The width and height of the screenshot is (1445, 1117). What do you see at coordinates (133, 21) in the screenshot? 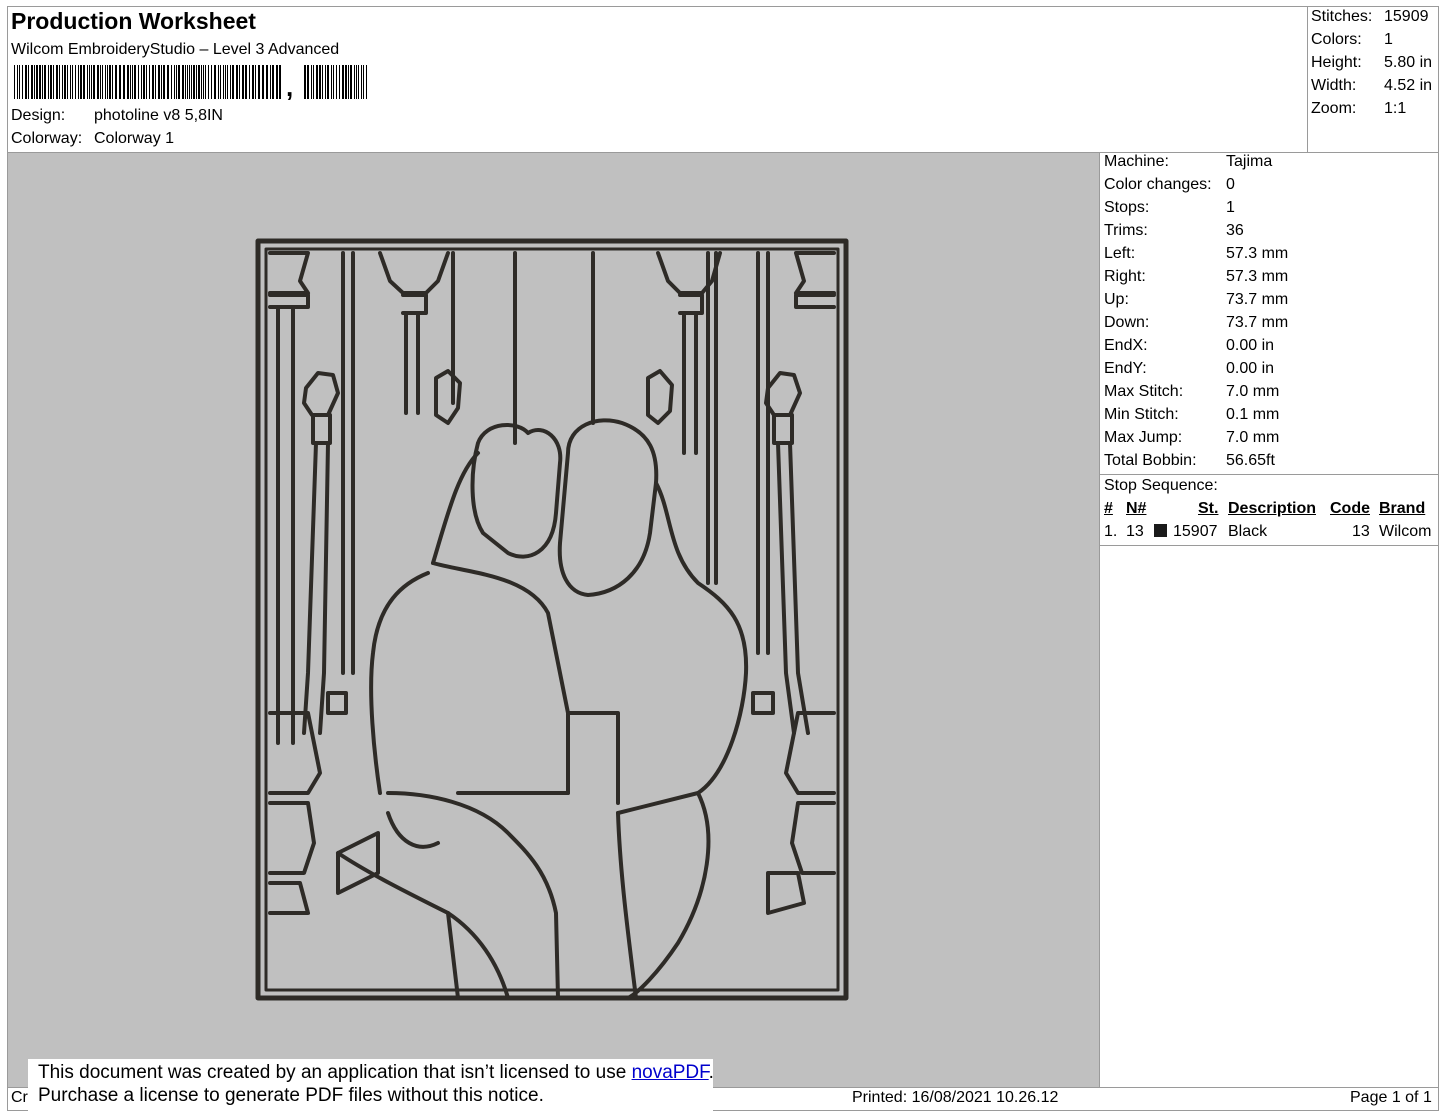
I see `page-title: Production Worksheet` at bounding box center [133, 21].